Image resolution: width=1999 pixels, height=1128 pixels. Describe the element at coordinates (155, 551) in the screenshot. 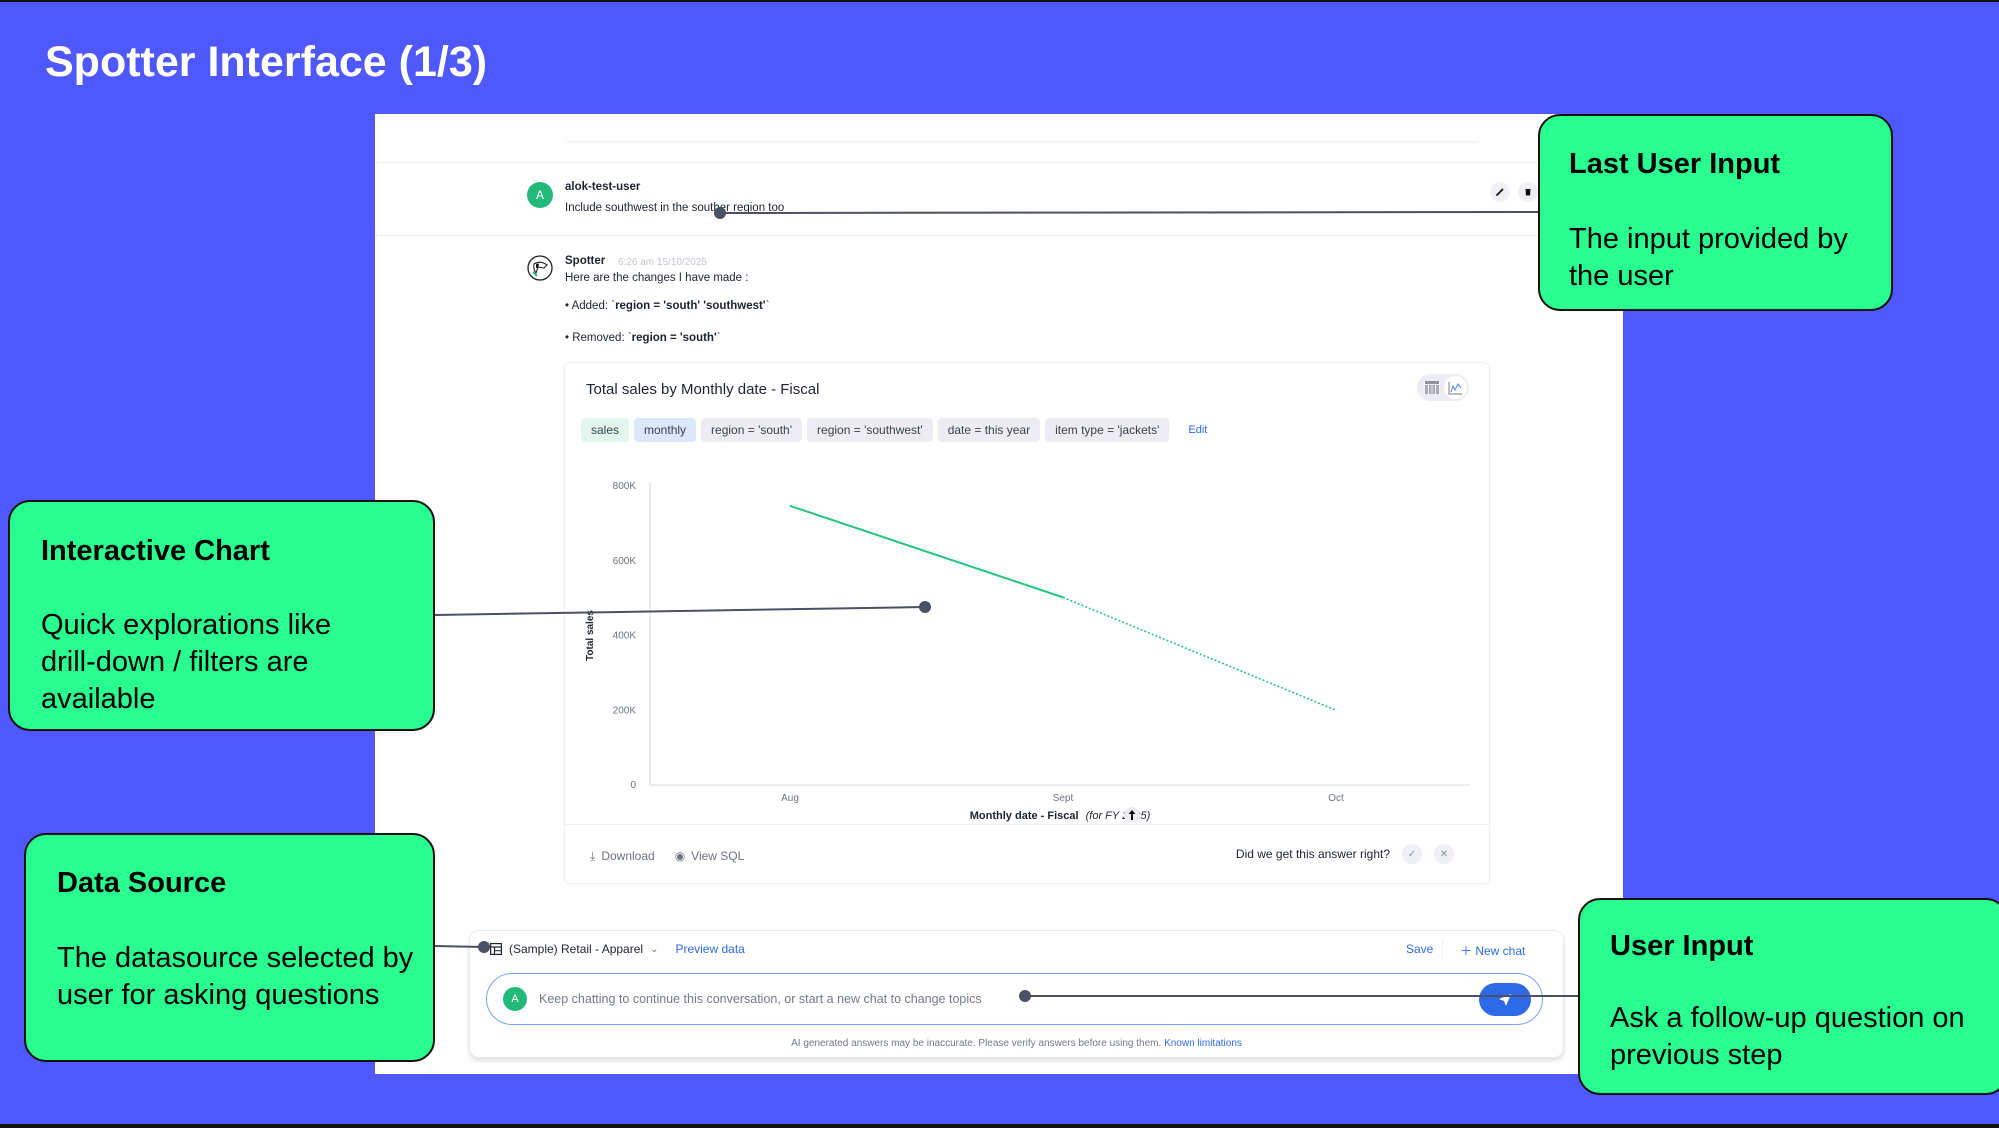

I see `callout-title: Interactive Chart` at that location.